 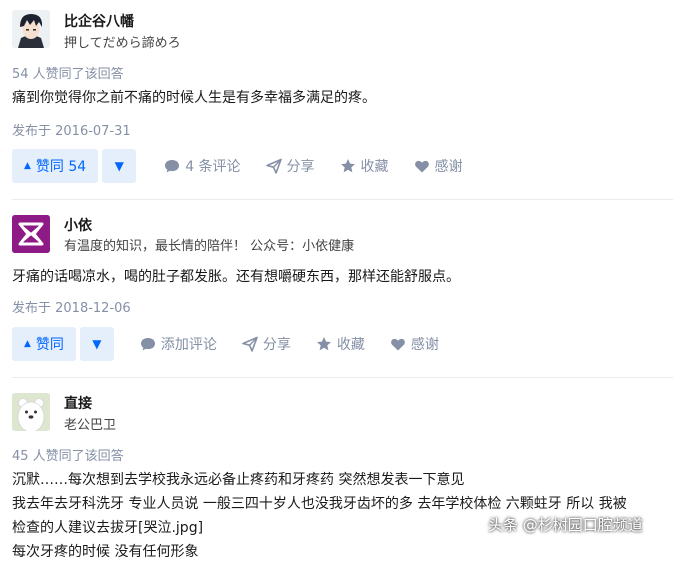 What do you see at coordinates (71, 129) in the screenshot?
I see `publish-date: 发布于 2016-07-31` at bounding box center [71, 129].